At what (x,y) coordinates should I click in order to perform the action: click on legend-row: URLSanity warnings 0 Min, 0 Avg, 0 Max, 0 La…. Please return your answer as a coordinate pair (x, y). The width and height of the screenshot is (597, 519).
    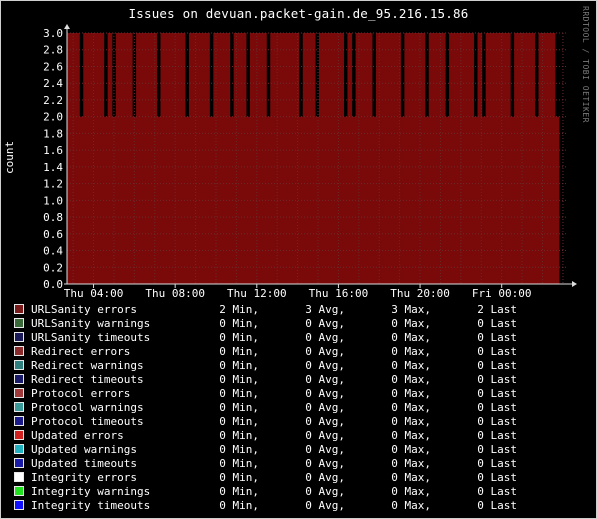
    Looking at the image, I should click on (265, 323).